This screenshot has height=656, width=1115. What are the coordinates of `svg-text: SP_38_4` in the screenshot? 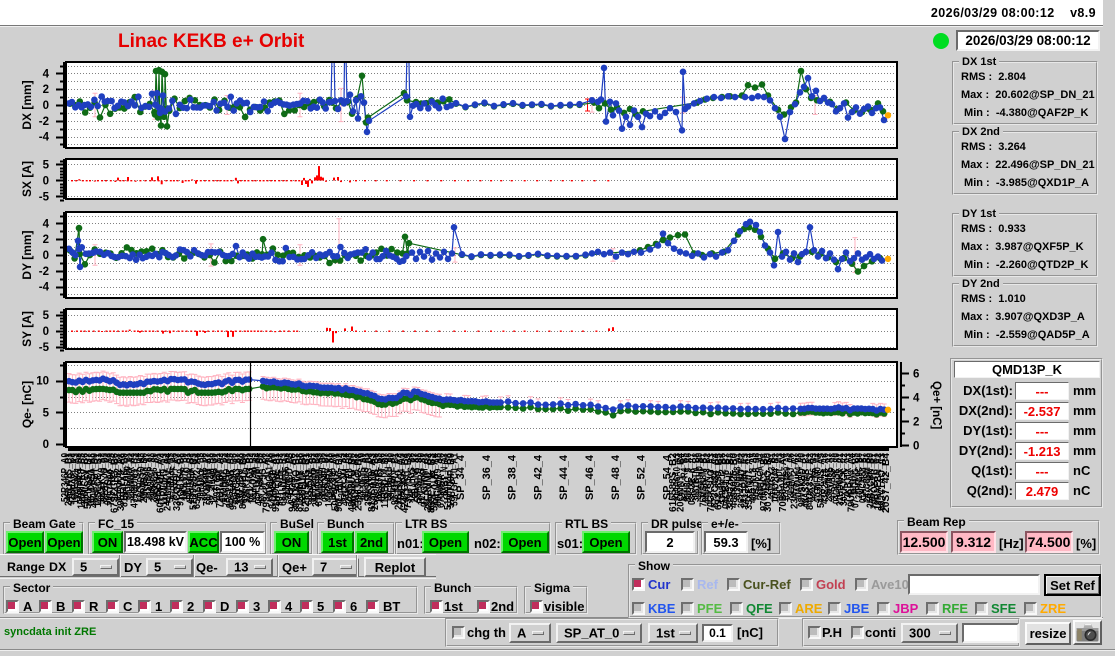 It's located at (513, 477).